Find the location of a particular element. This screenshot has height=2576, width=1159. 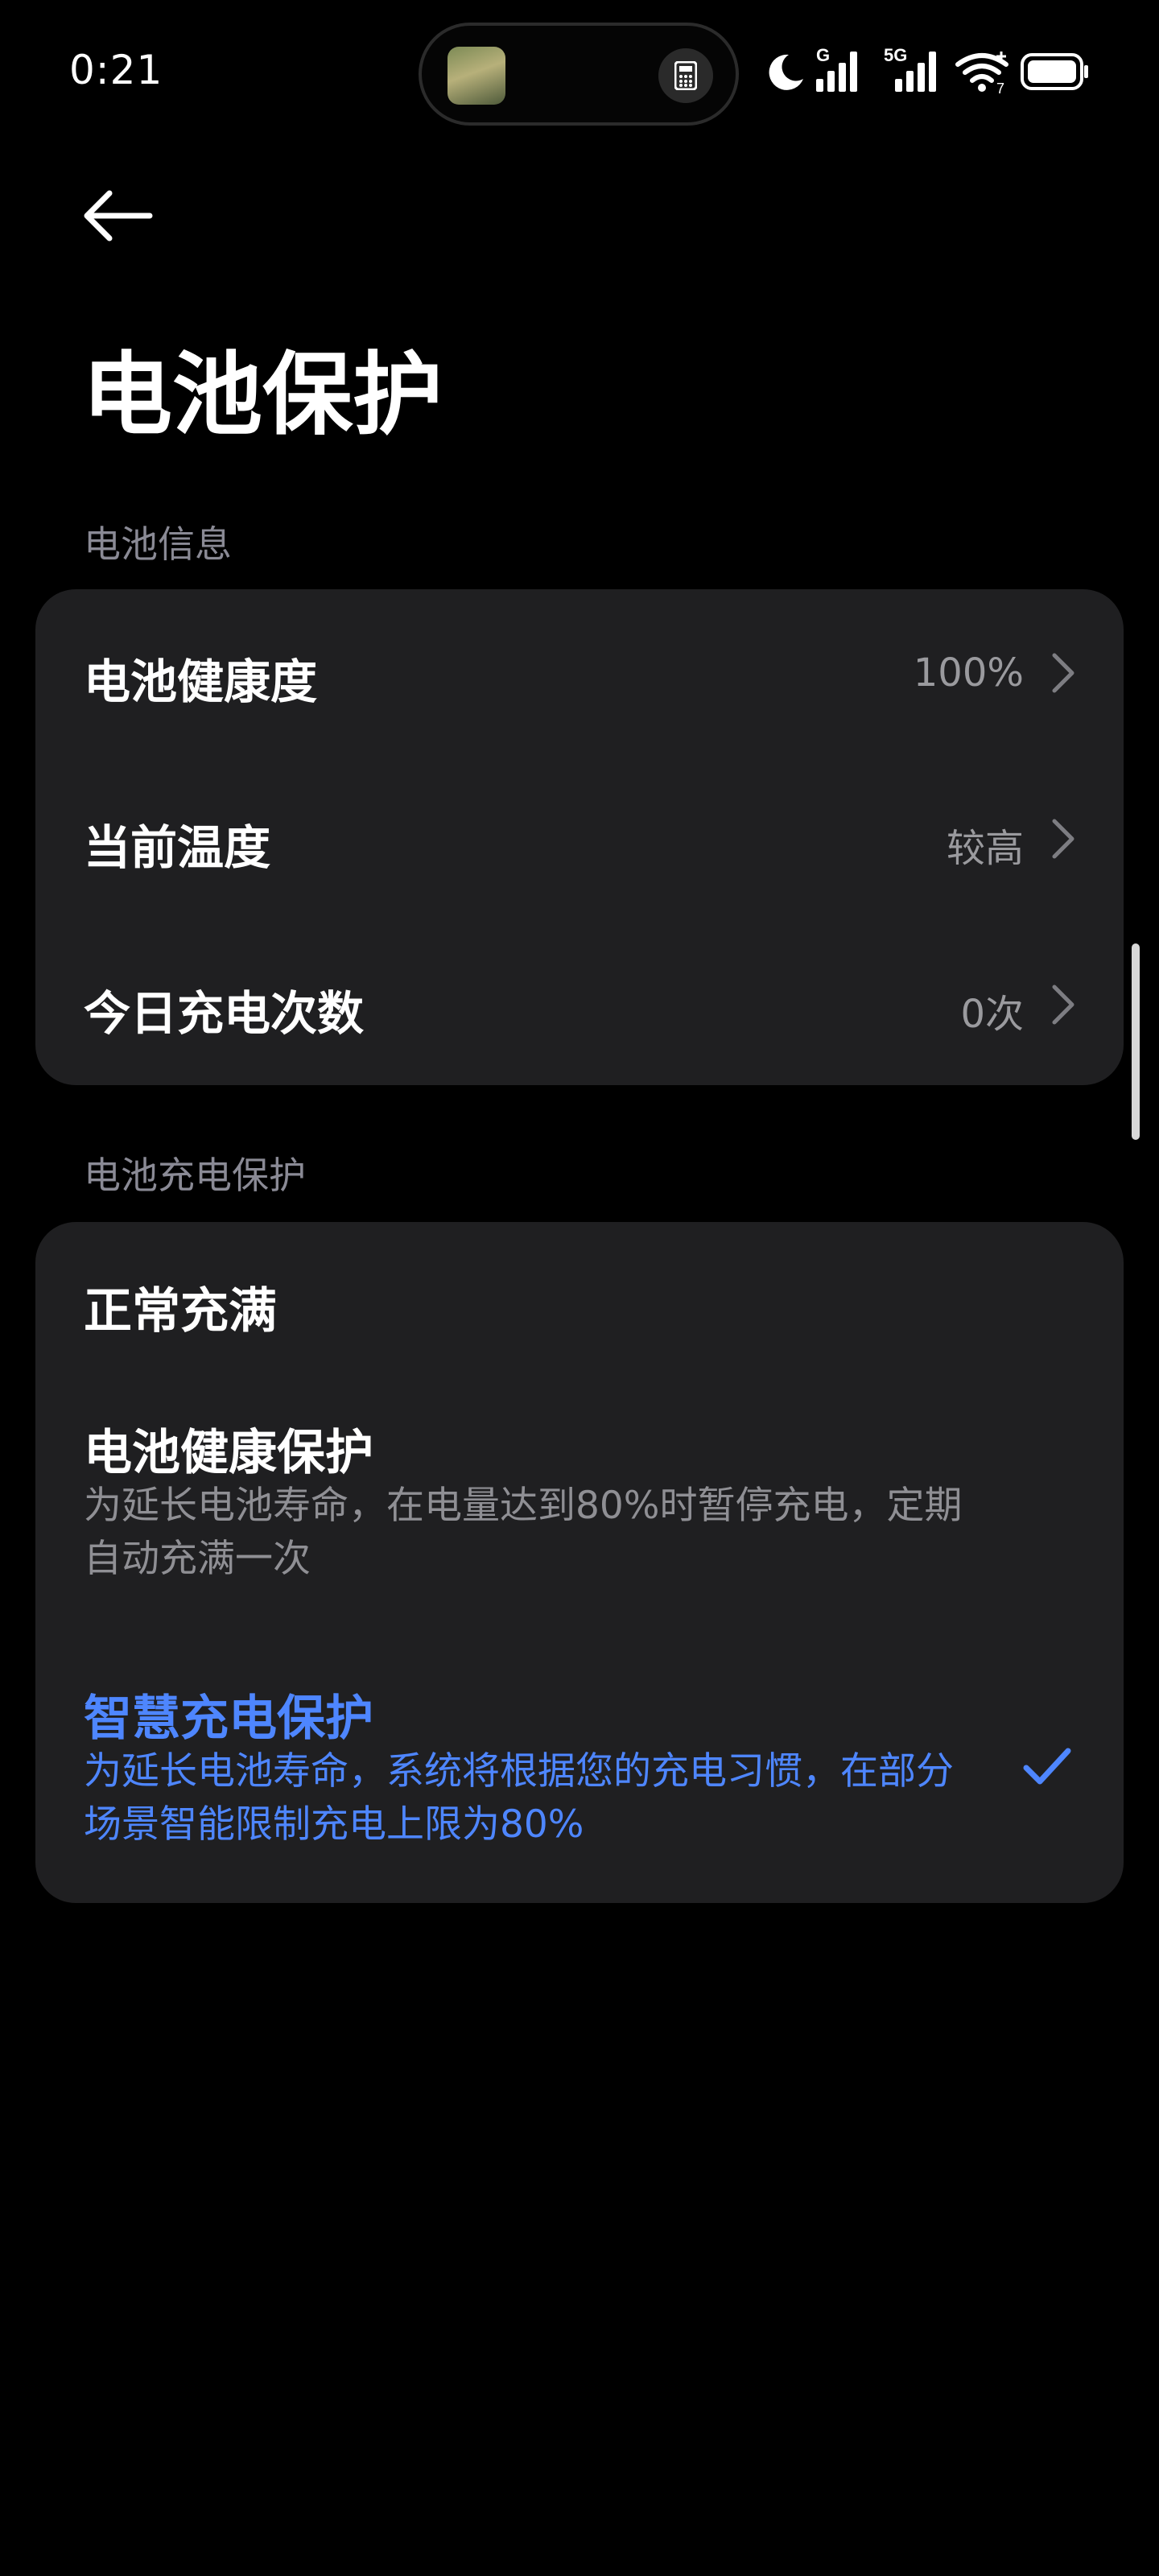

wifi-label: 7 is located at coordinates (1000, 87).